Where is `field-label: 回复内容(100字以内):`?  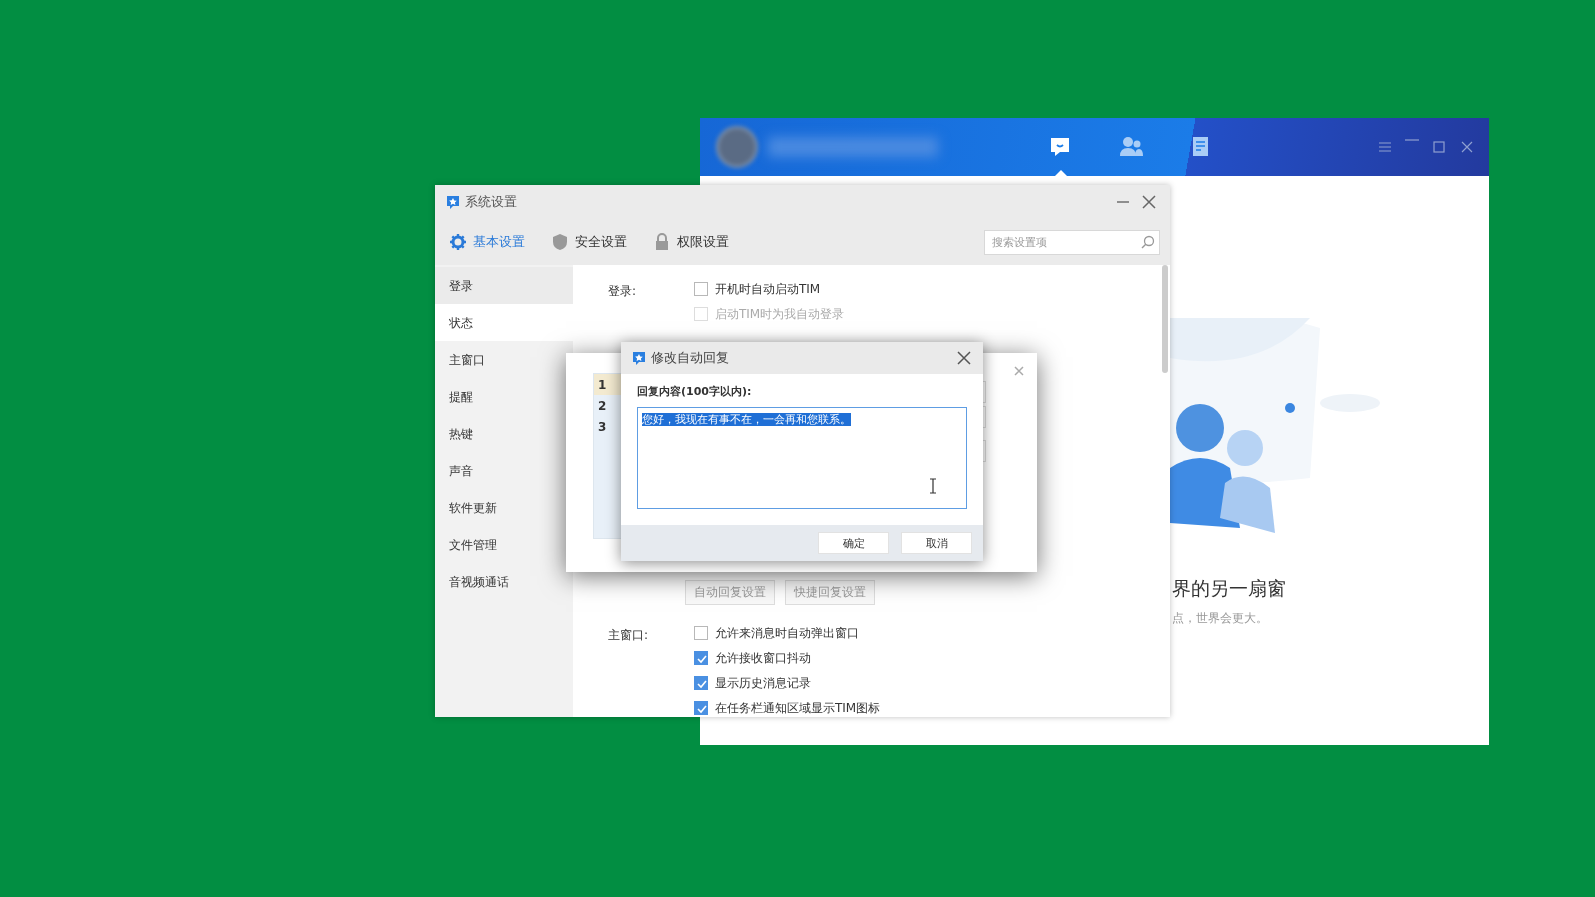
field-label: 回复内容(100字以内): is located at coordinates (695, 391).